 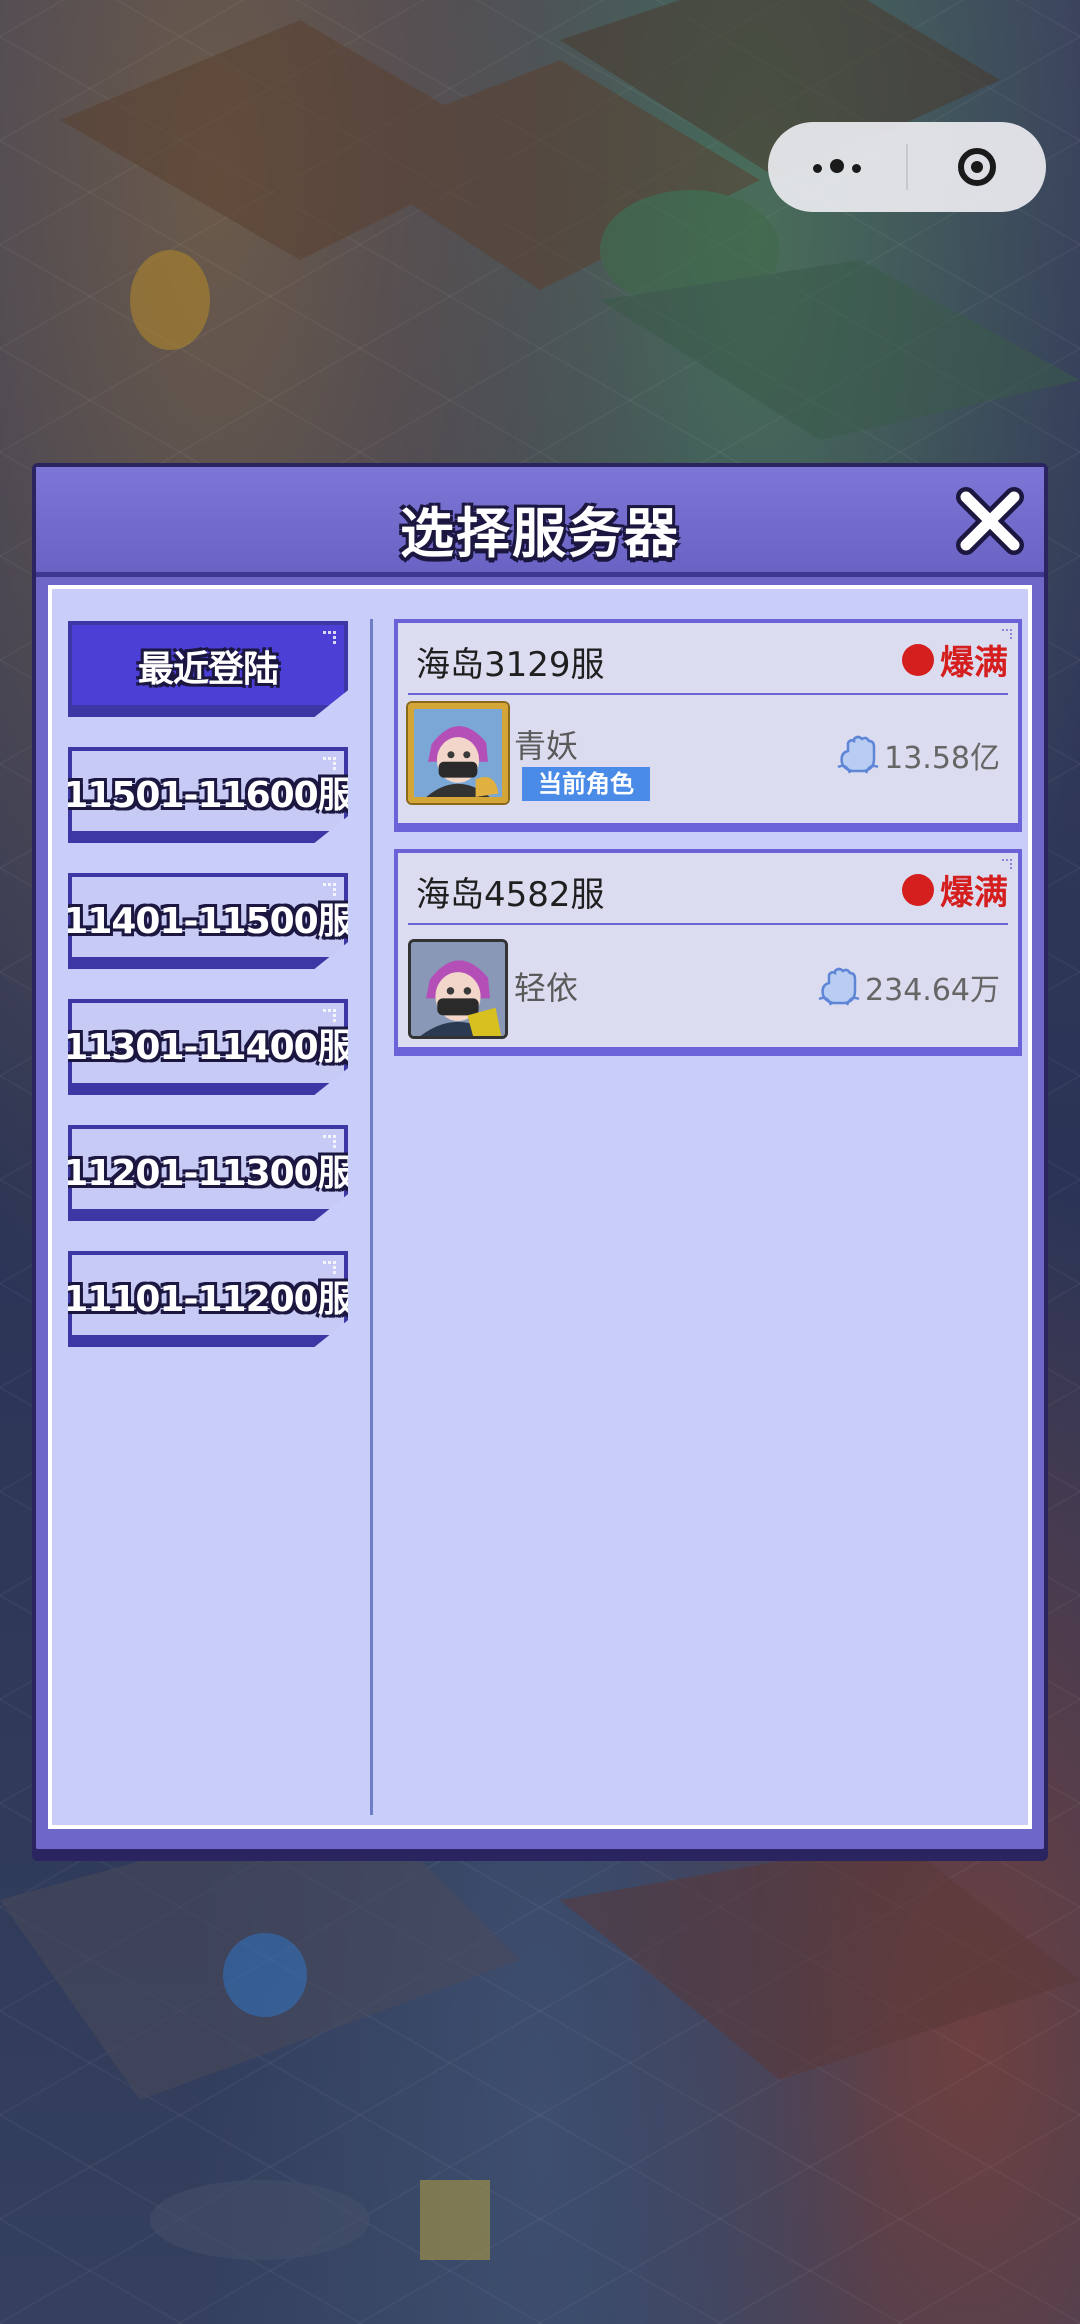 I want to click on tab-11401-11500: 11401-11500服, so click(x=208, y=921).